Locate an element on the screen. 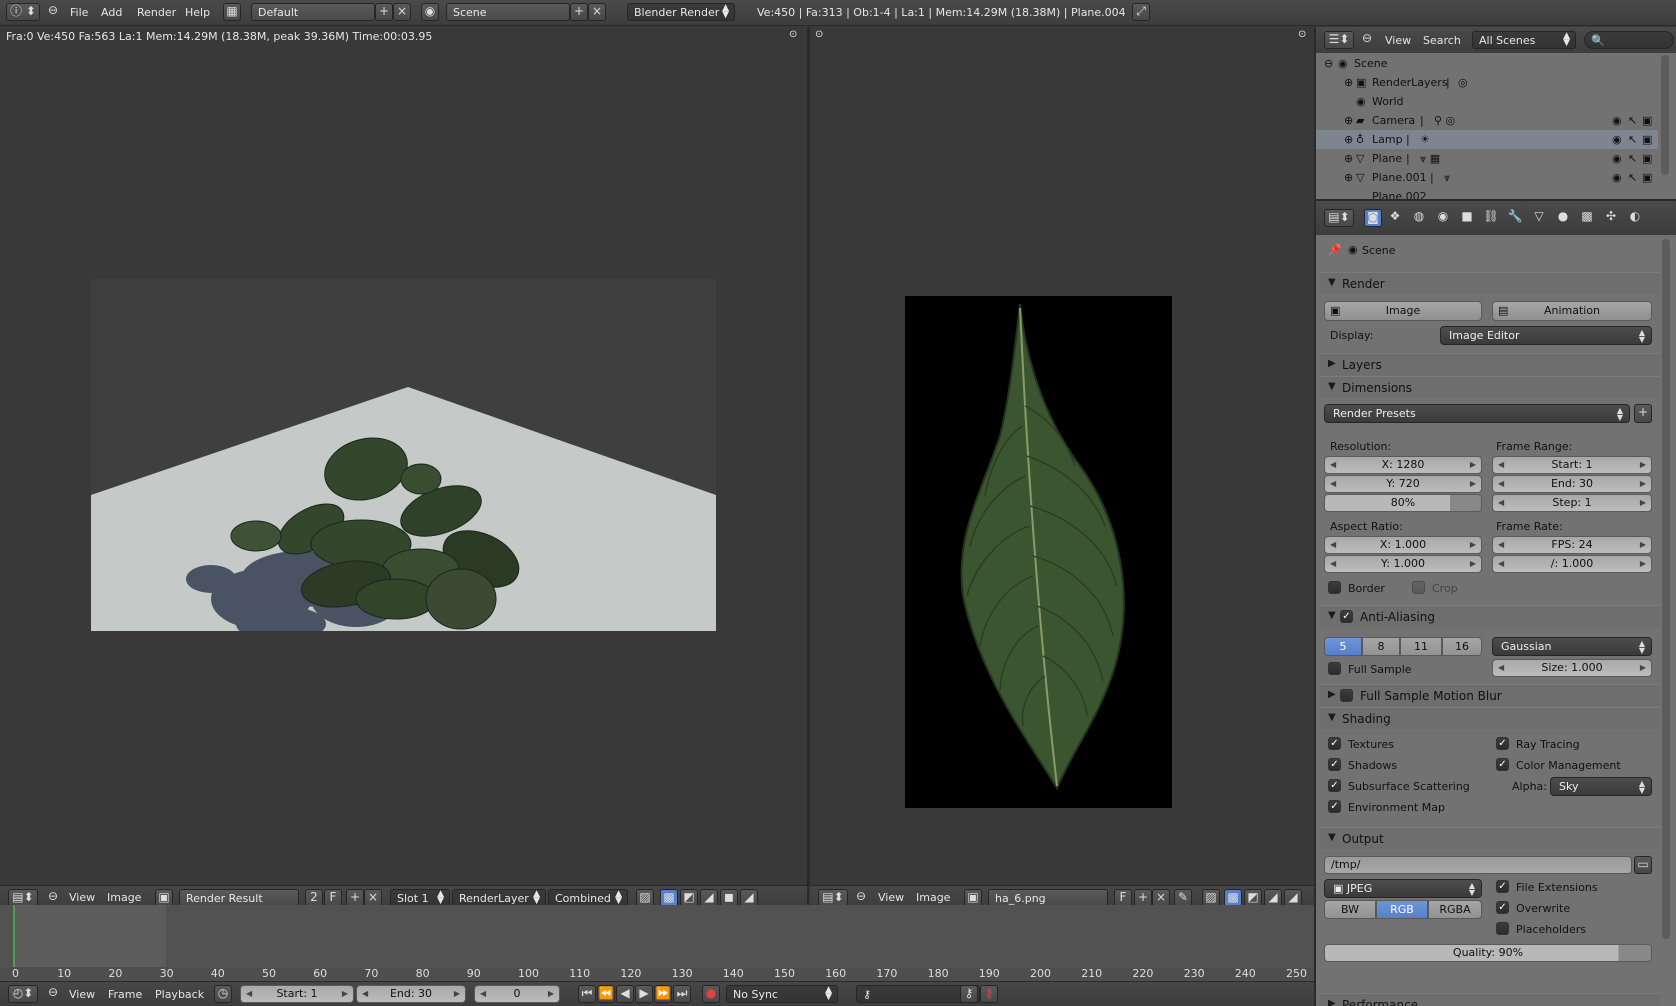 The height and width of the screenshot is (1006, 1676). color-mode-rgb: RGB is located at coordinates (1402, 909).